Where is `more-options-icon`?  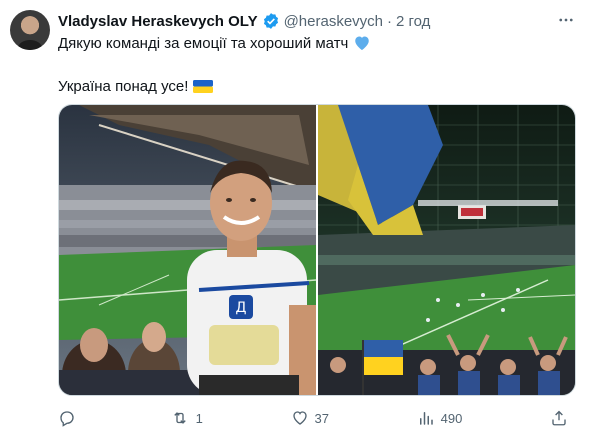 more-options-icon is located at coordinates (566, 20).